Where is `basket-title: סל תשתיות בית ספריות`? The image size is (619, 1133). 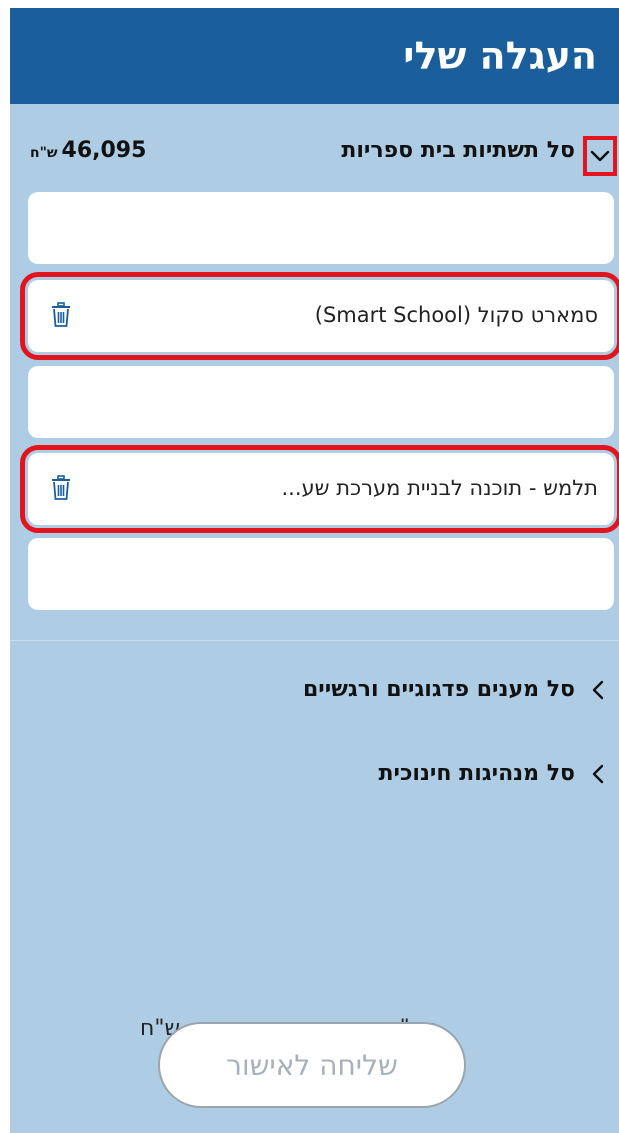 basket-title: סל תשתיות בית ספריות is located at coordinates (458, 150).